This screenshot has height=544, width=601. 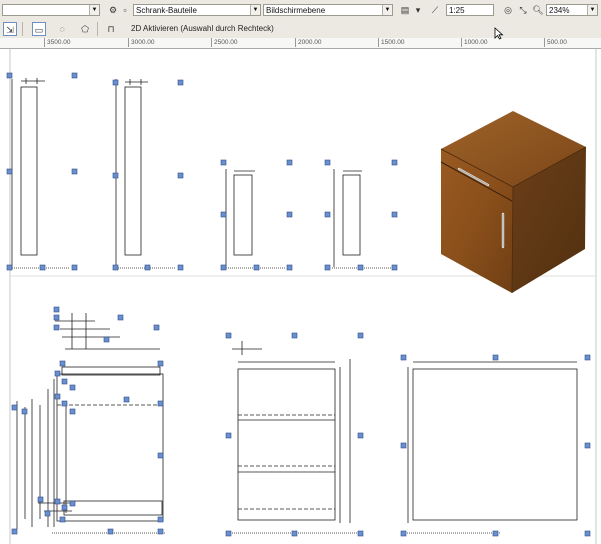 I want to click on zoom-combo: 234% ▼, so click(x=572, y=10).